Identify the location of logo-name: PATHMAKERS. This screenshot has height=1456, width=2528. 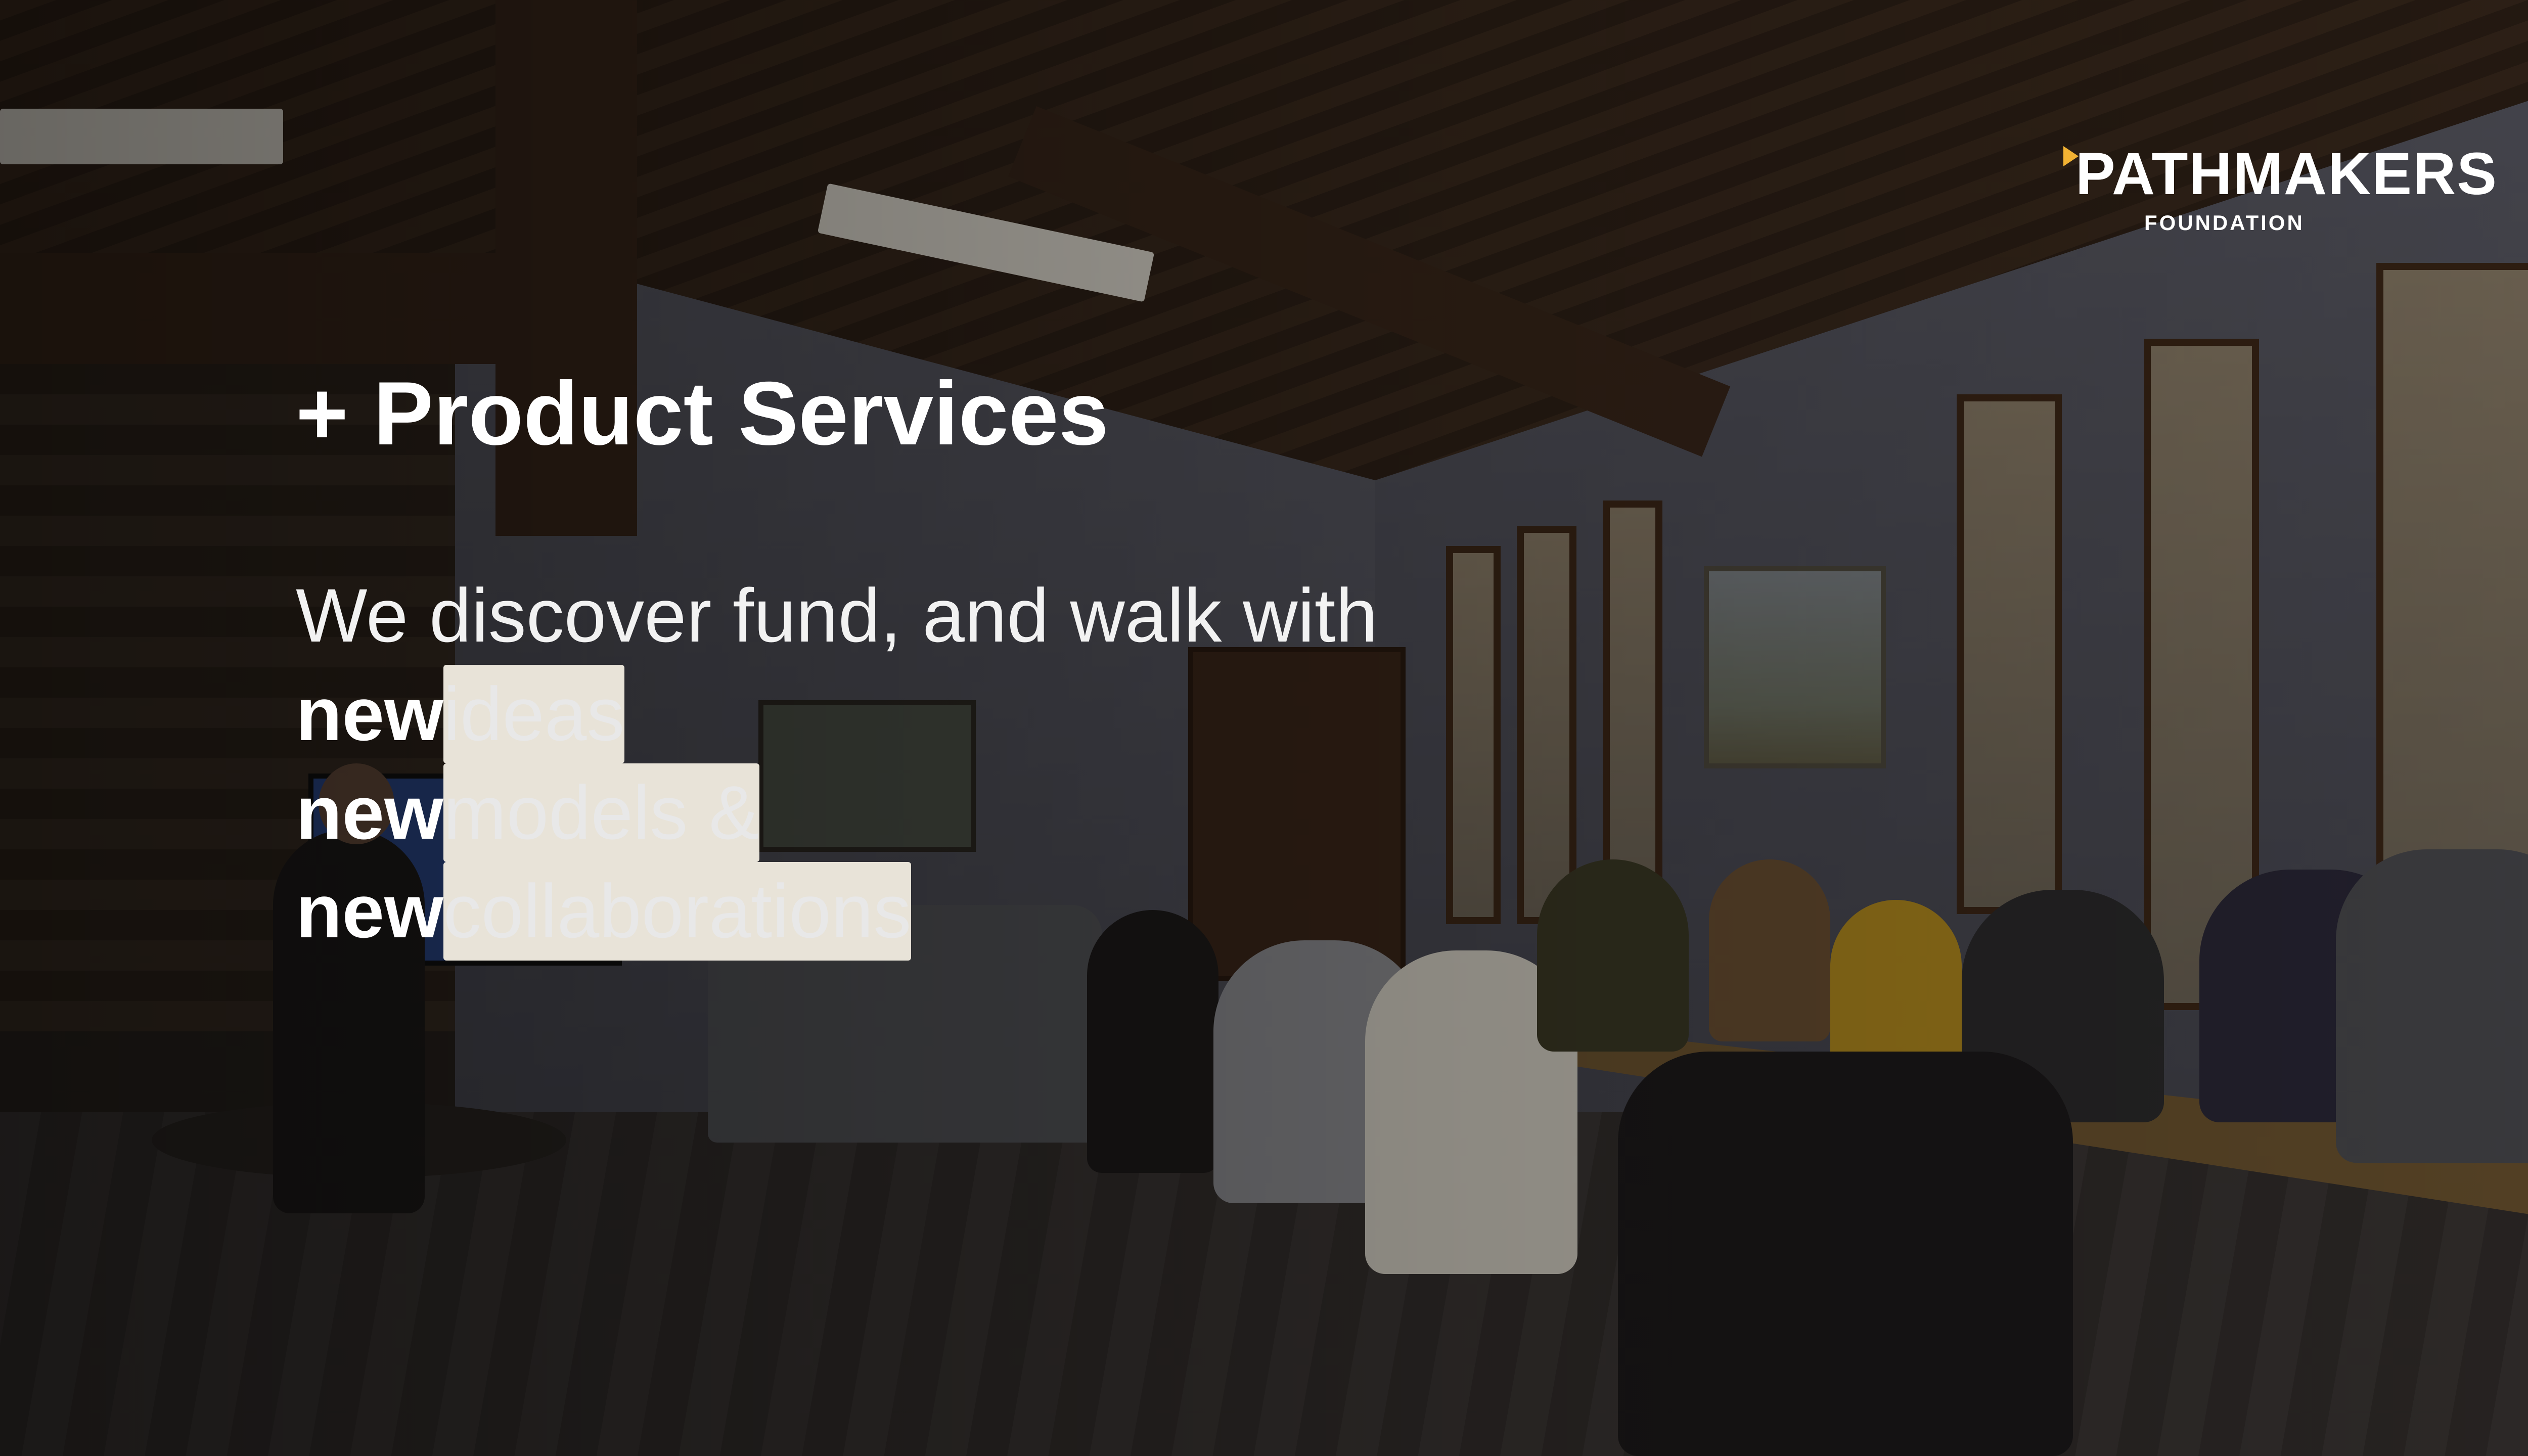
(2287, 174).